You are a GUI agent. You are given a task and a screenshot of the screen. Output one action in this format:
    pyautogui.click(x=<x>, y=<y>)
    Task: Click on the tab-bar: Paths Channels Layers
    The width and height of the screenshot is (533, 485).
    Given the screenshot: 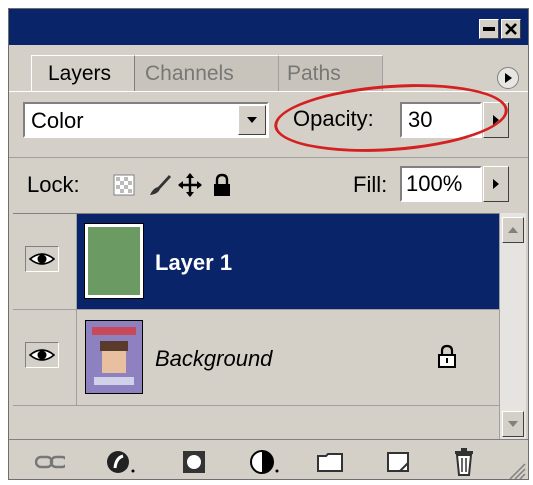 What is the action you would take?
    pyautogui.click(x=268, y=68)
    